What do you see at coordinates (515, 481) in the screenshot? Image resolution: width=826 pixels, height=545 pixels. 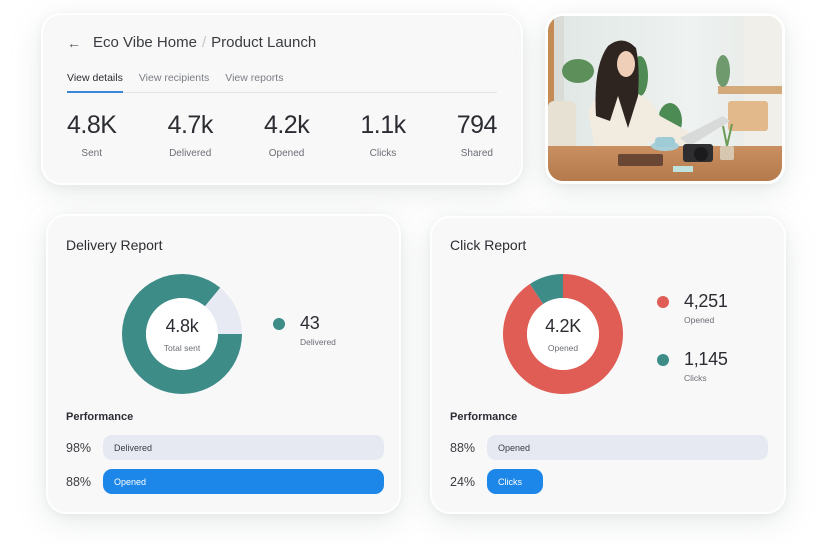 I see `performance-bar: Clicks` at bounding box center [515, 481].